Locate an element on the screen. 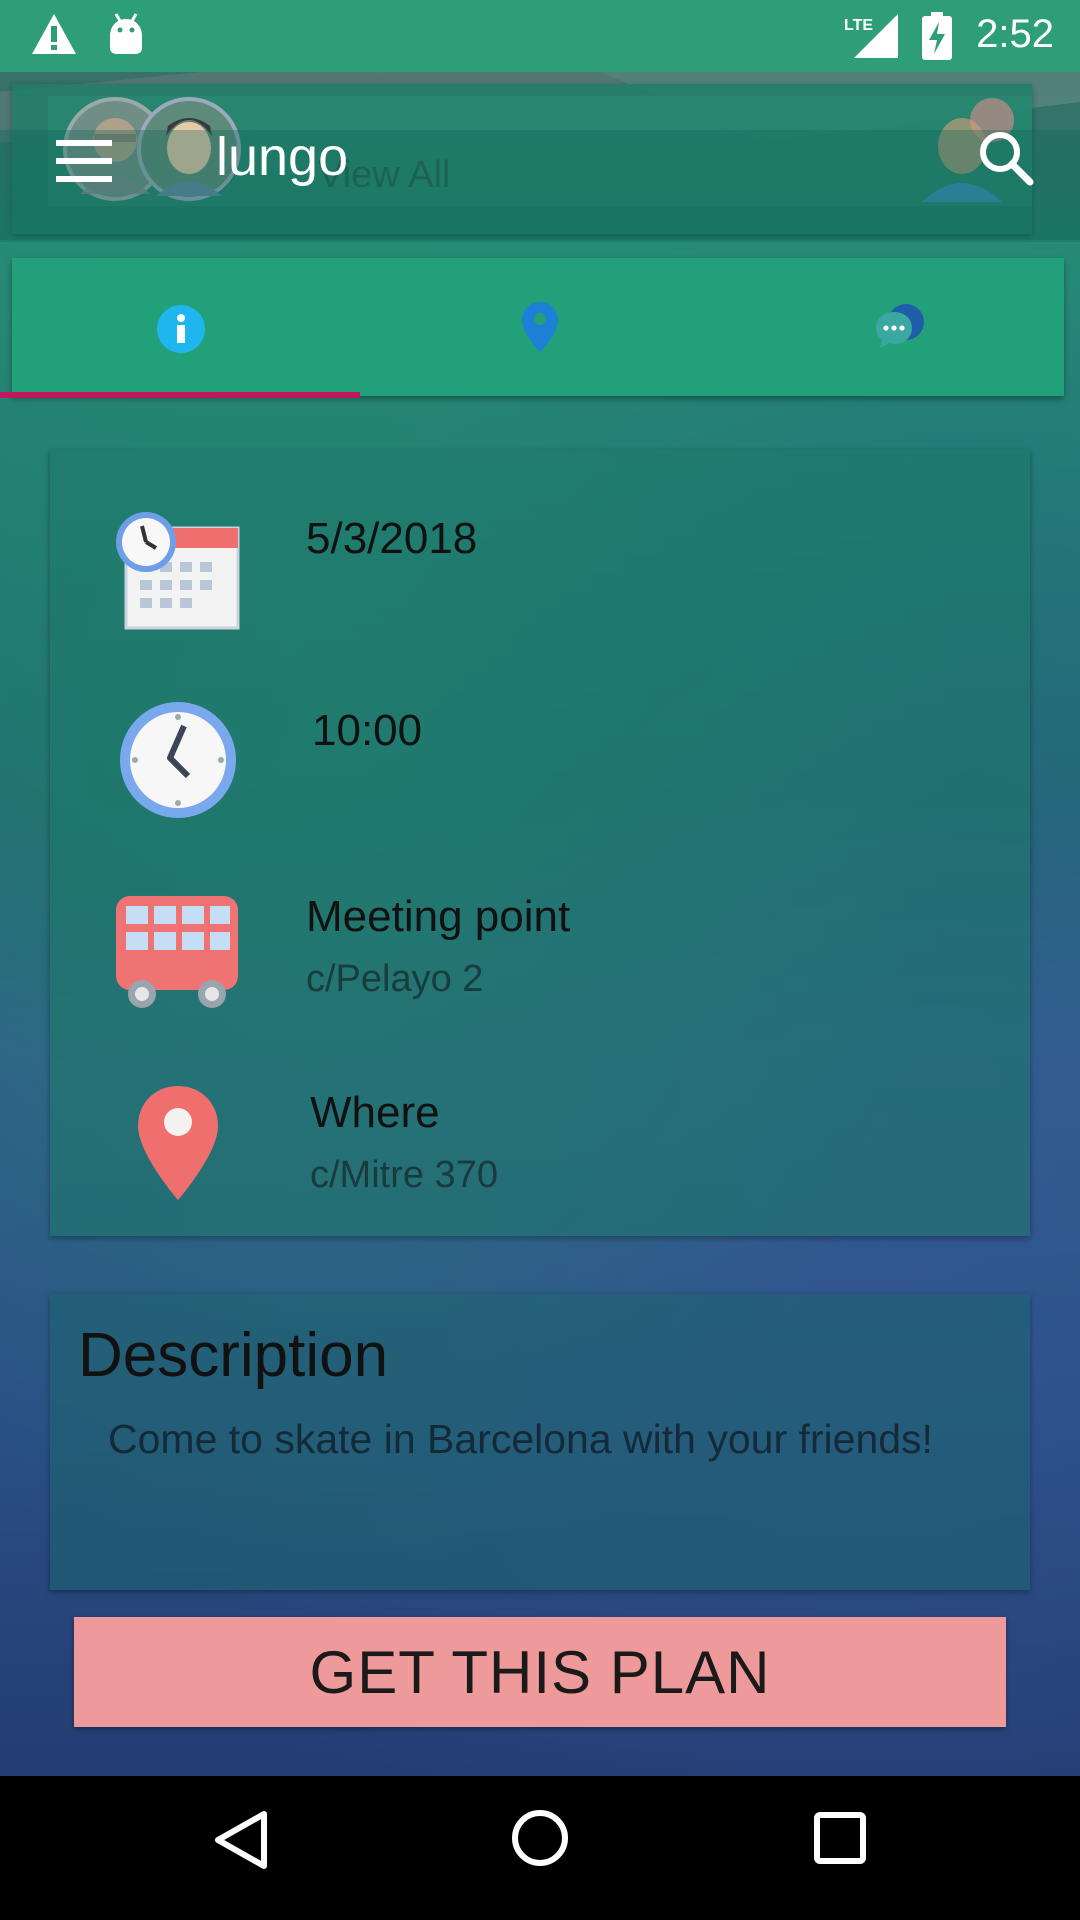 Image resolution: width=1080 pixels, height=1920 pixels. system-nav-bar is located at coordinates (540, 1848).